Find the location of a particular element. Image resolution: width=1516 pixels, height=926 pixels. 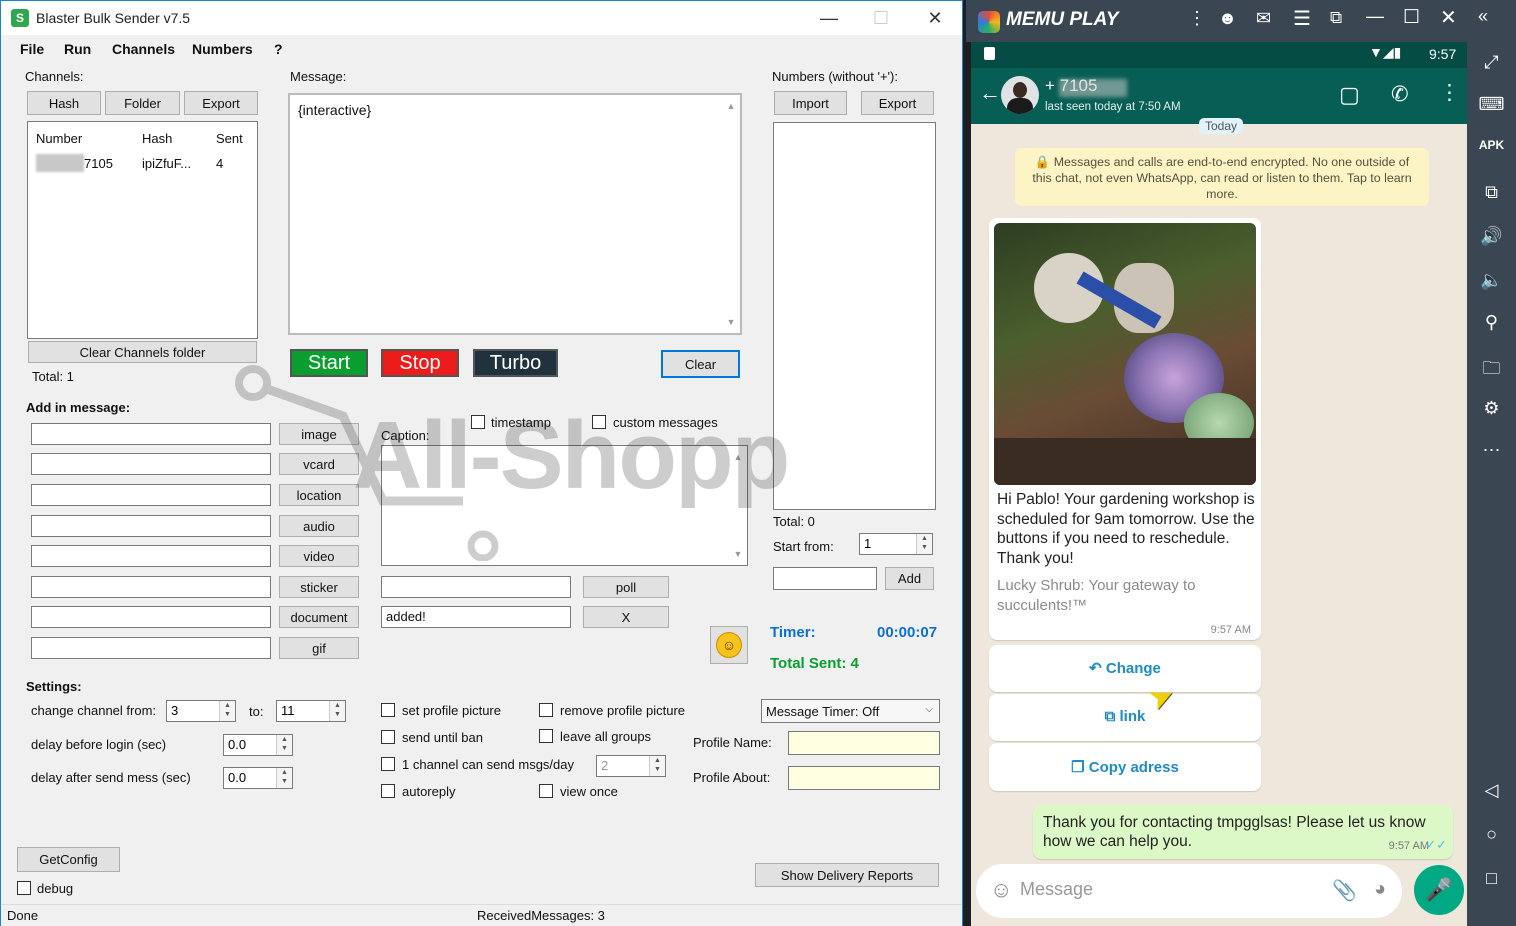

delay-send-input: 0.0 ▲ ▼ is located at coordinates (258, 778).